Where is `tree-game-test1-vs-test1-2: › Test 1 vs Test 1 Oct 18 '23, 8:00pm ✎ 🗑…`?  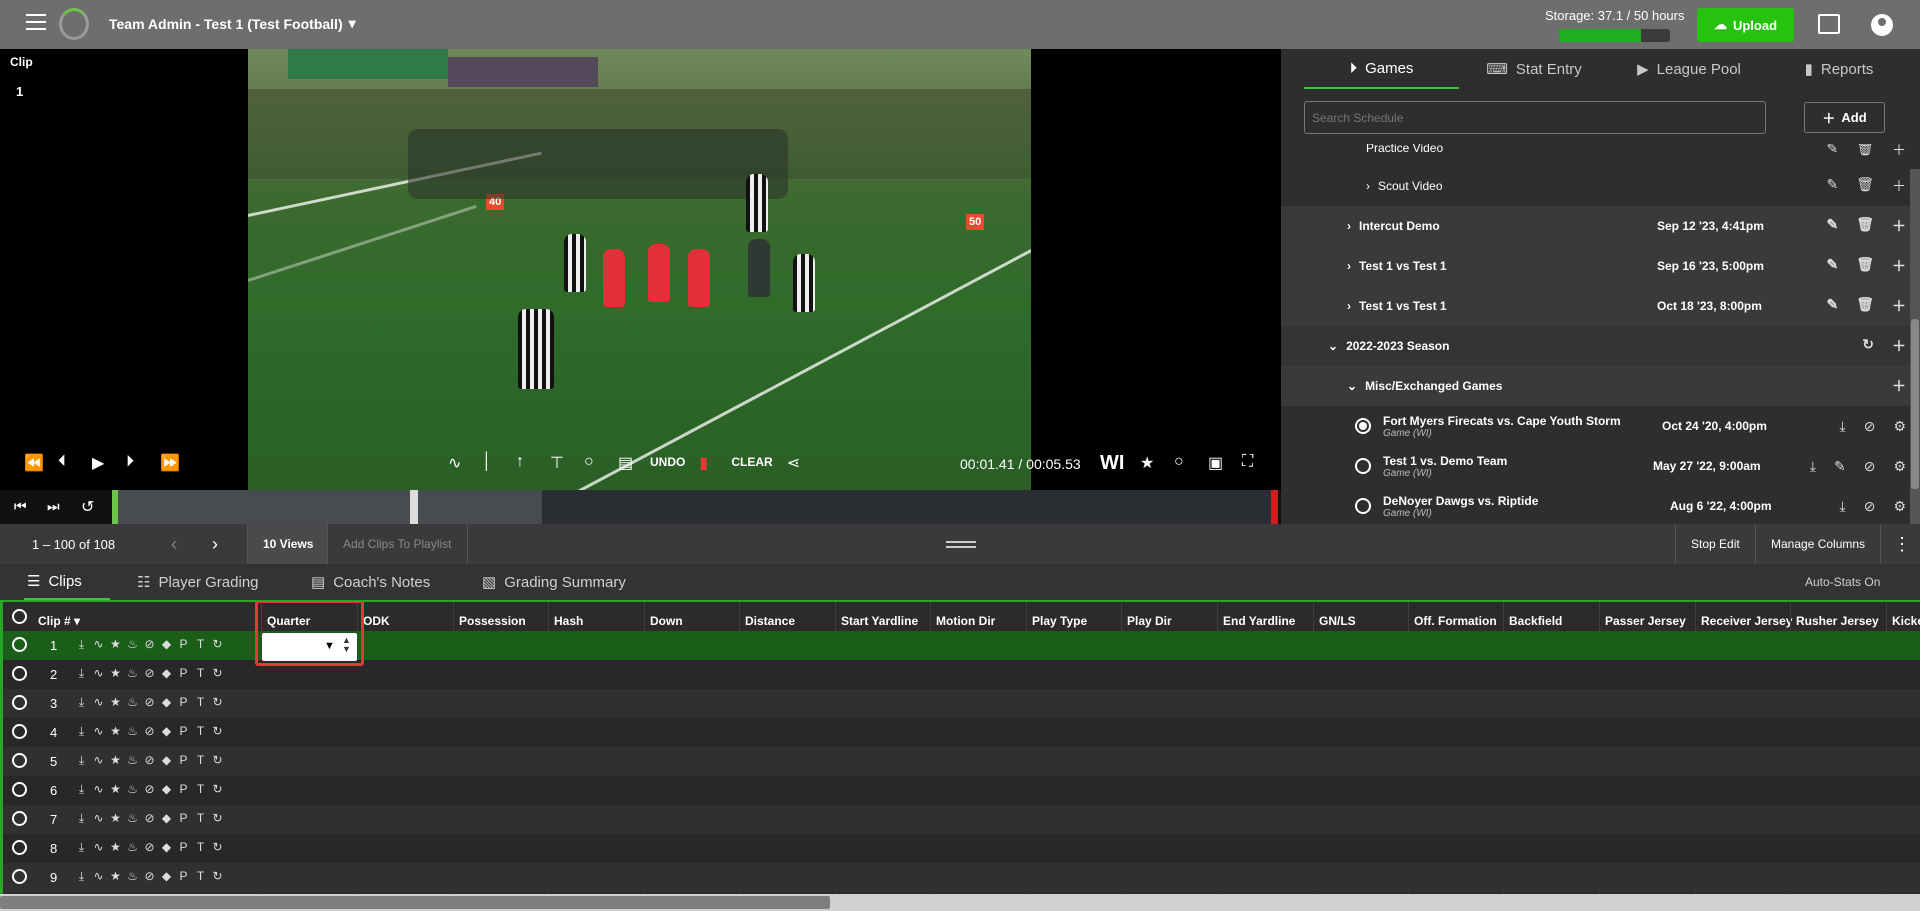
tree-game-test1-vs-test1-2: › Test 1 vs Test 1 Oct 18 '23, 8:00pm ✎ 🗑… is located at coordinates (1600, 306).